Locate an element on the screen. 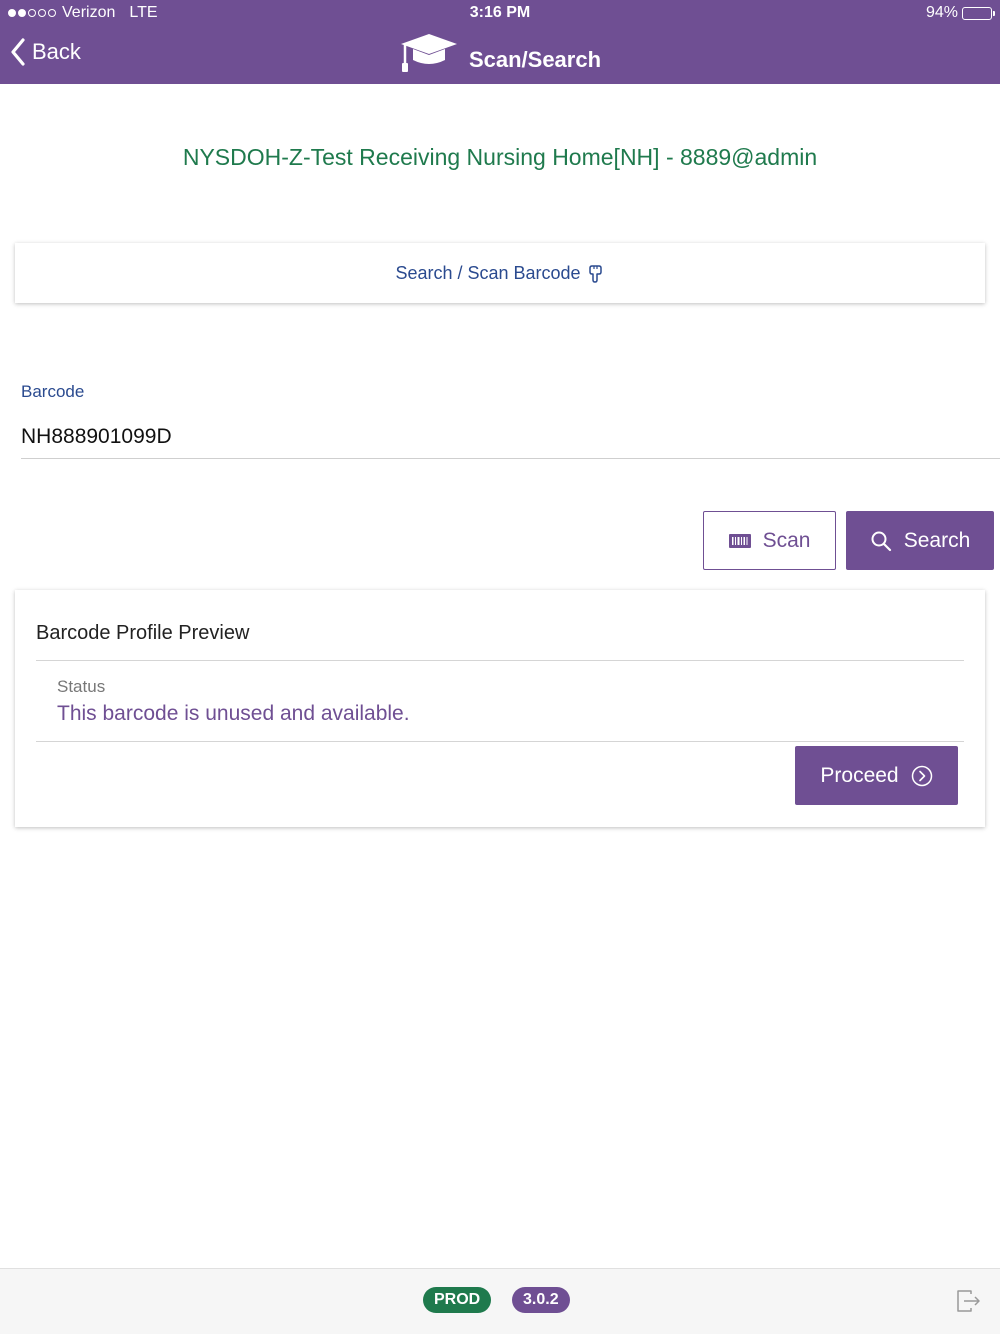 Image resolution: width=1000 pixels, height=1334 pixels. proceed-label: Proceed is located at coordinates (859, 775).